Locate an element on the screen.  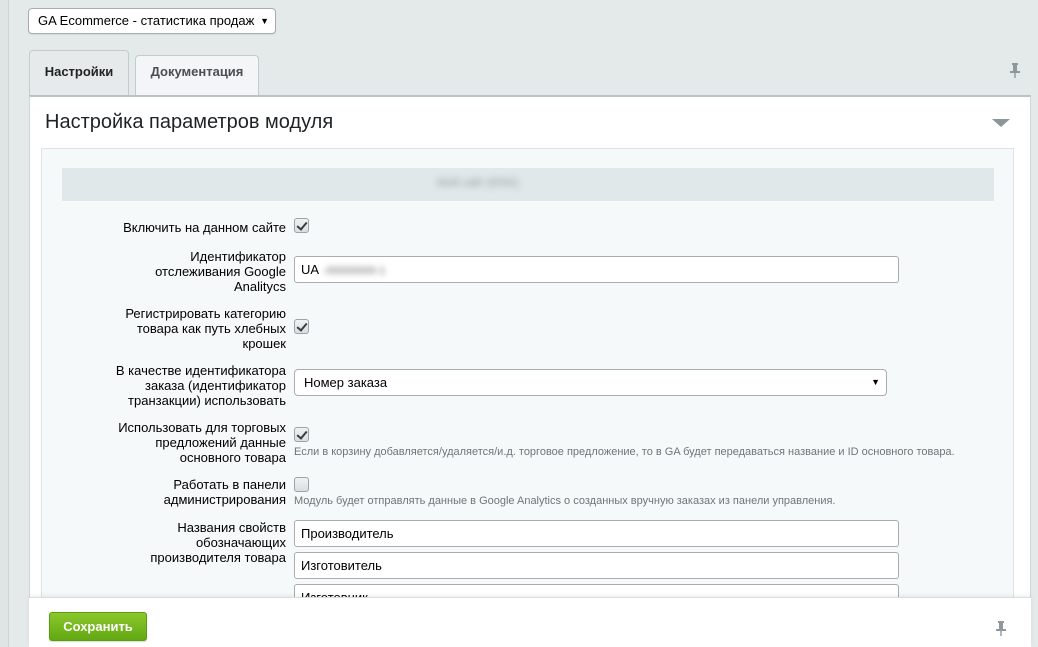
order-id-select-value: Номер заказа is located at coordinates (346, 382).